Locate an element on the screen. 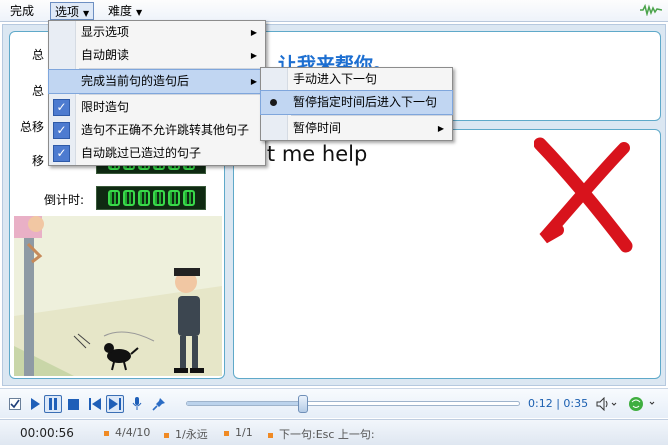  menu-item-label: 限时造句 is located at coordinates (105, 107).